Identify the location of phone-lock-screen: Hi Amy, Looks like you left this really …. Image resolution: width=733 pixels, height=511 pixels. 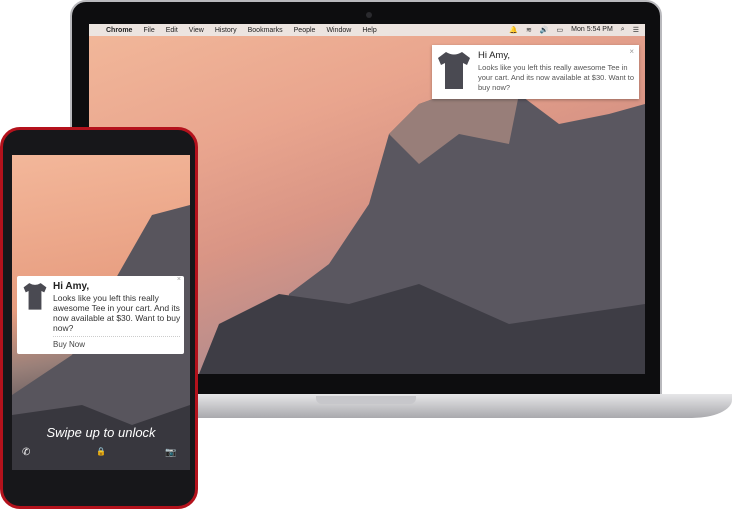
(101, 312).